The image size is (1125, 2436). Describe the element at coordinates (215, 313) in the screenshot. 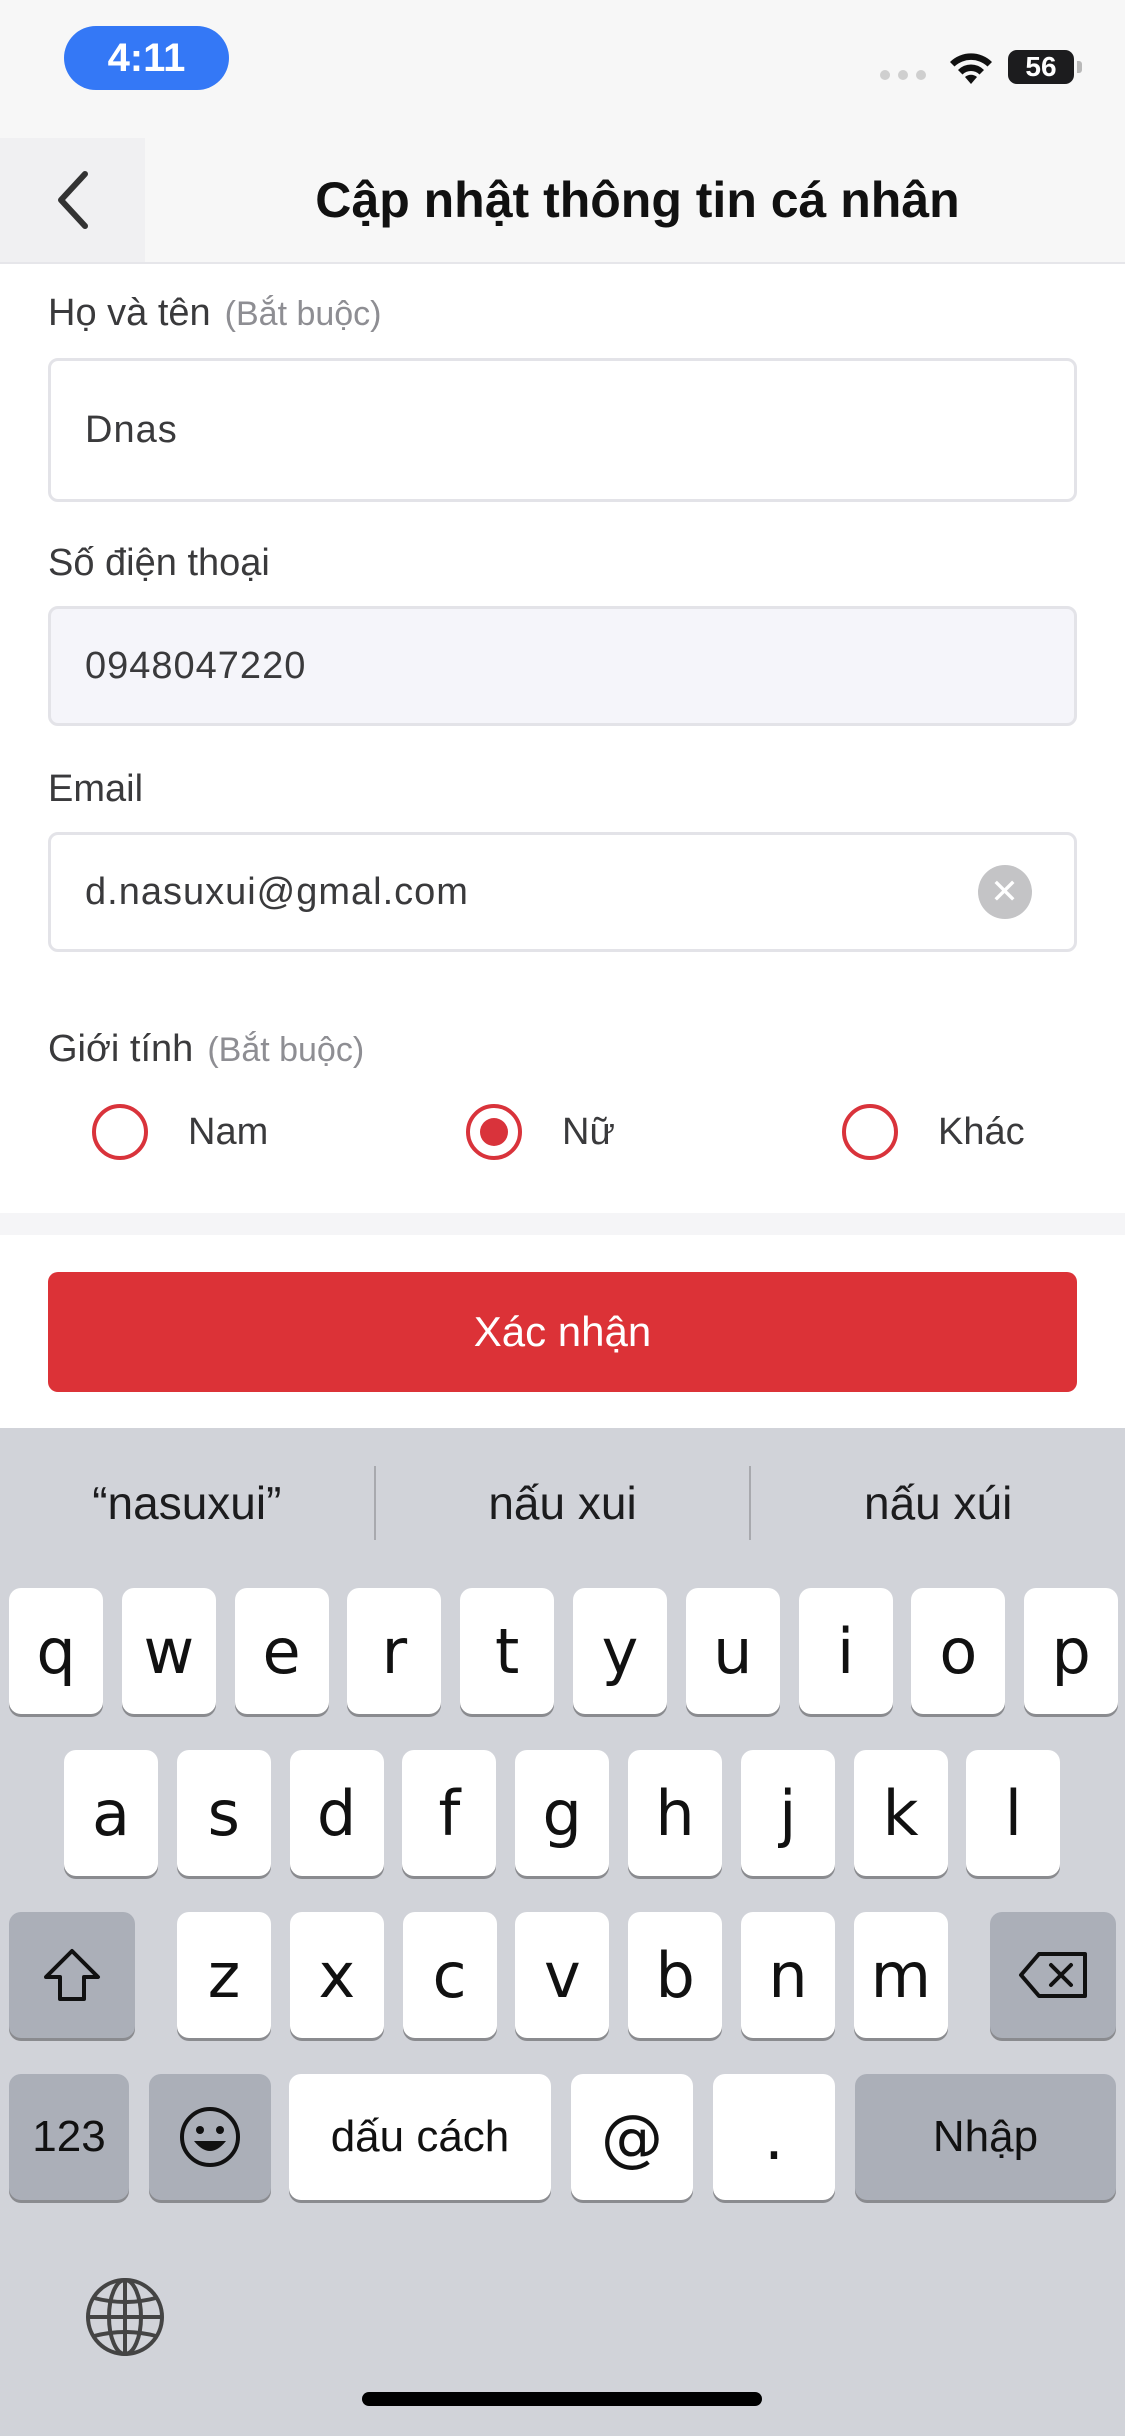

I see `name-label: Họ và tên (Bắt buộc)` at that location.